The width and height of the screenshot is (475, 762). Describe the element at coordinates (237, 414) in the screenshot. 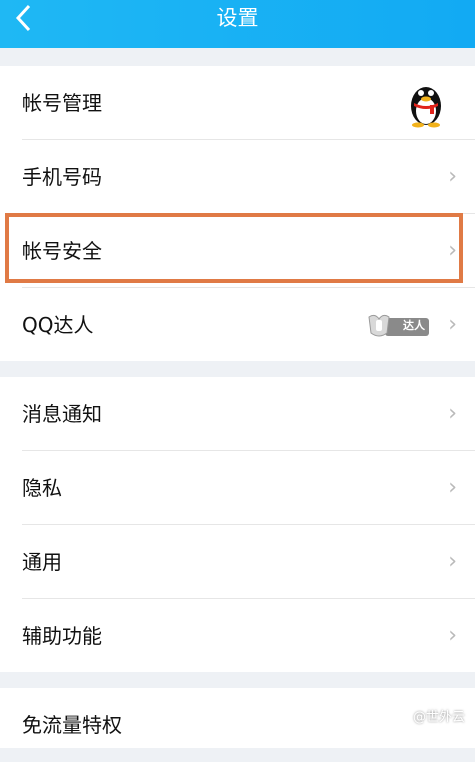

I see `settings-item-notifications: 消息通知 ›` at that location.